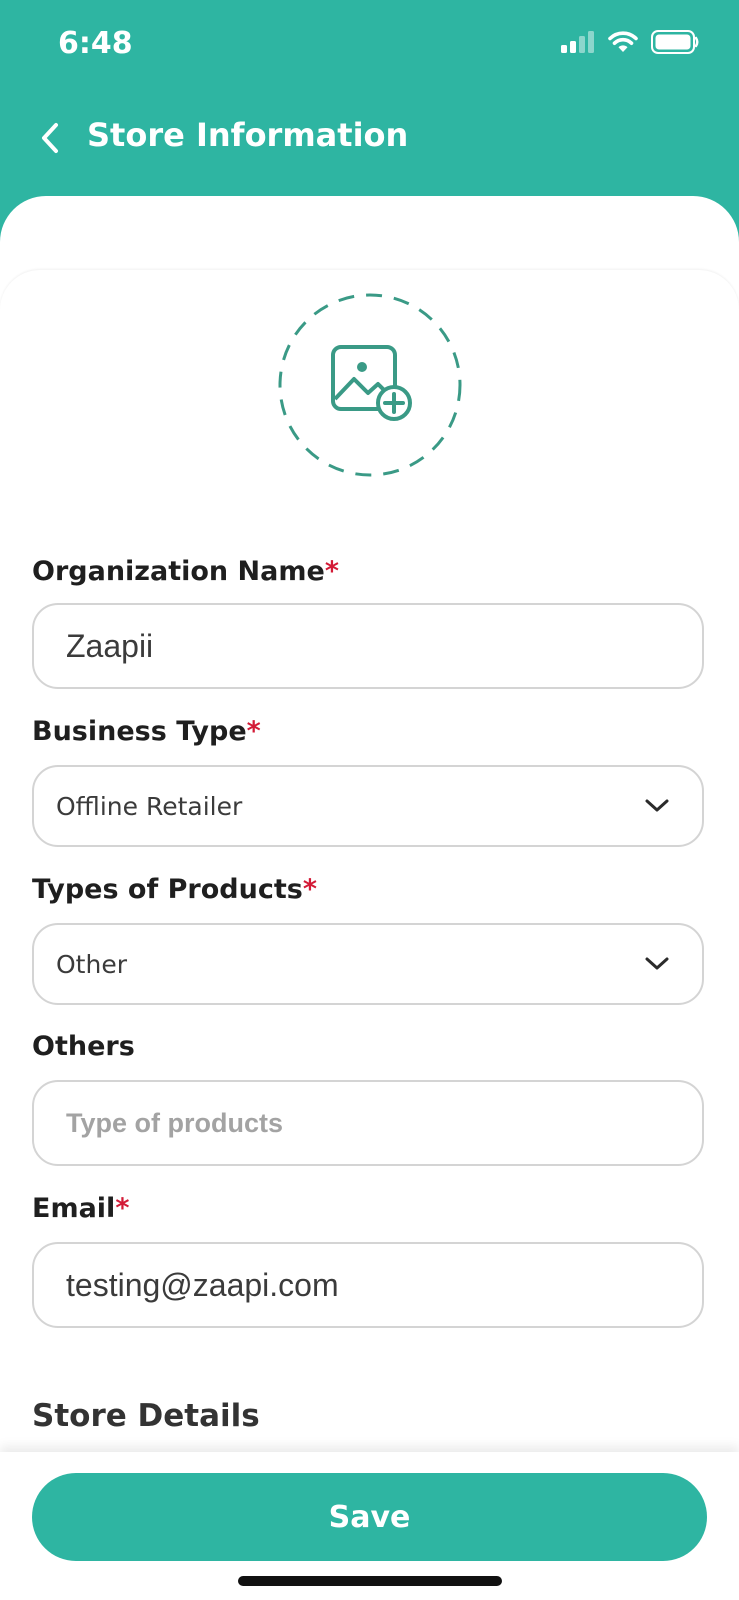  I want to click on battery-icon, so click(675, 42).